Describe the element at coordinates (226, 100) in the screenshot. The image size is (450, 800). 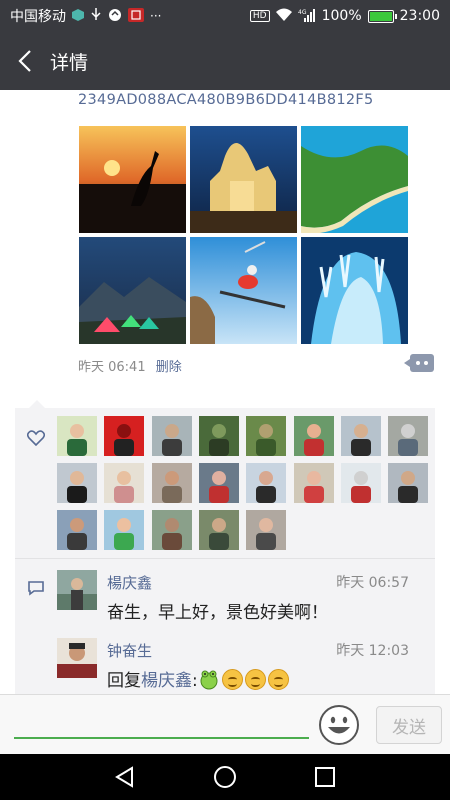
I see `post-text: 2349AD088ACA480B9B6DD414B812F5` at that location.